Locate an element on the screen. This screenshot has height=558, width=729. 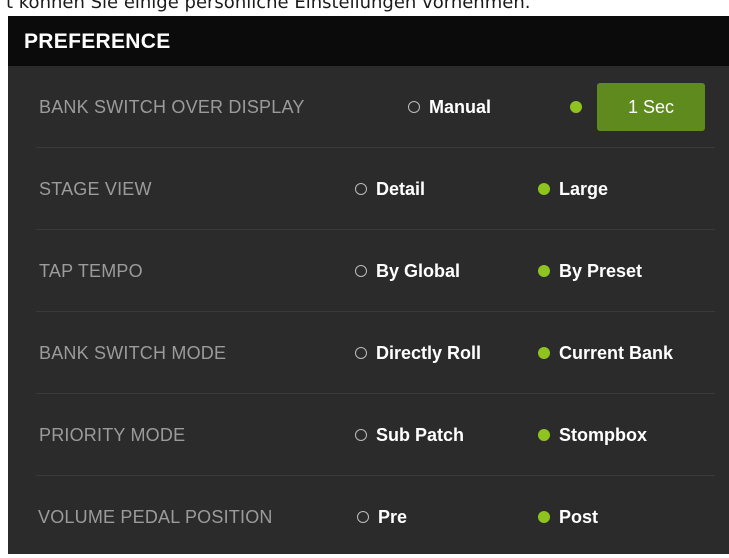
option-label: Detail is located at coordinates (401, 188).